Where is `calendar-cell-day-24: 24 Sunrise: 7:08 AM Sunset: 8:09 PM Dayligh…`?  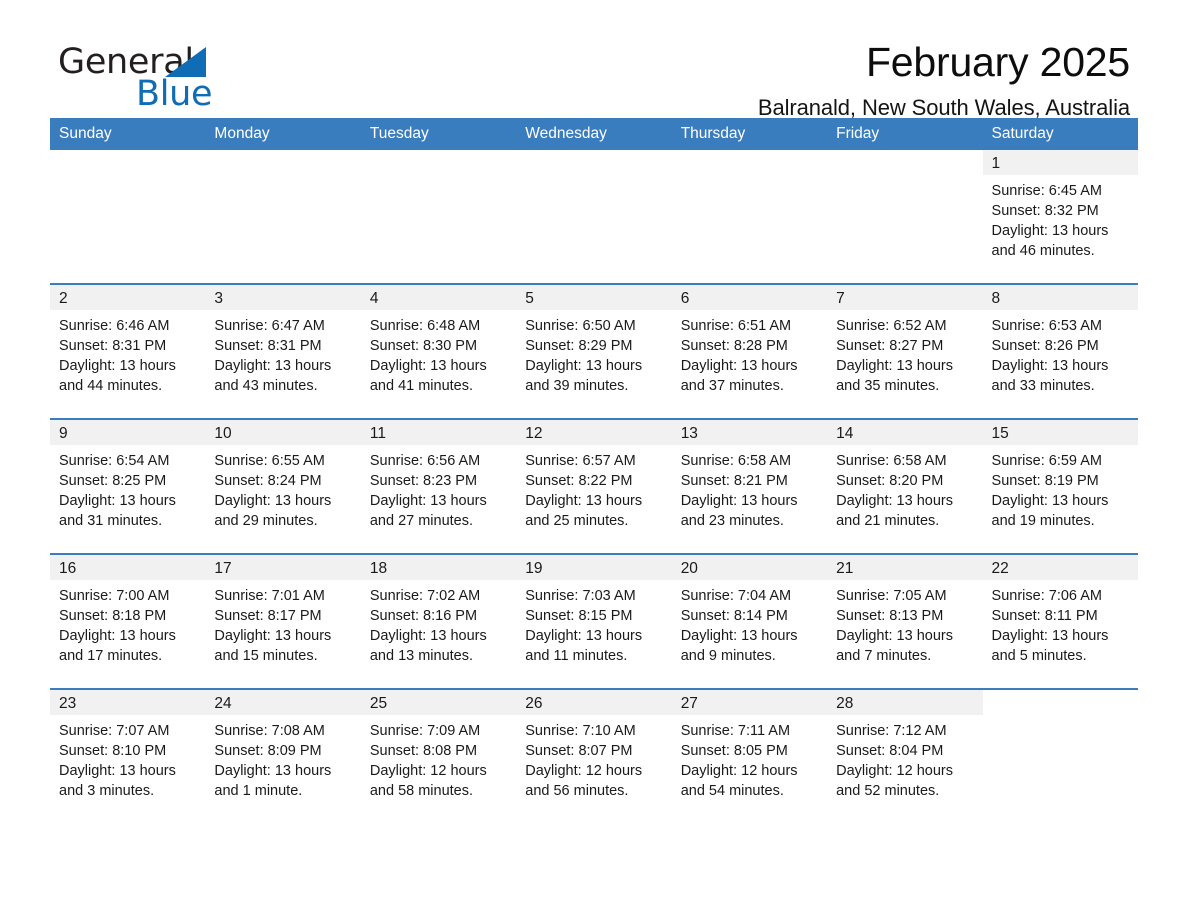 calendar-cell-day-24: 24 Sunrise: 7:08 AM Sunset: 8:09 PM Dayligh… is located at coordinates (283, 756).